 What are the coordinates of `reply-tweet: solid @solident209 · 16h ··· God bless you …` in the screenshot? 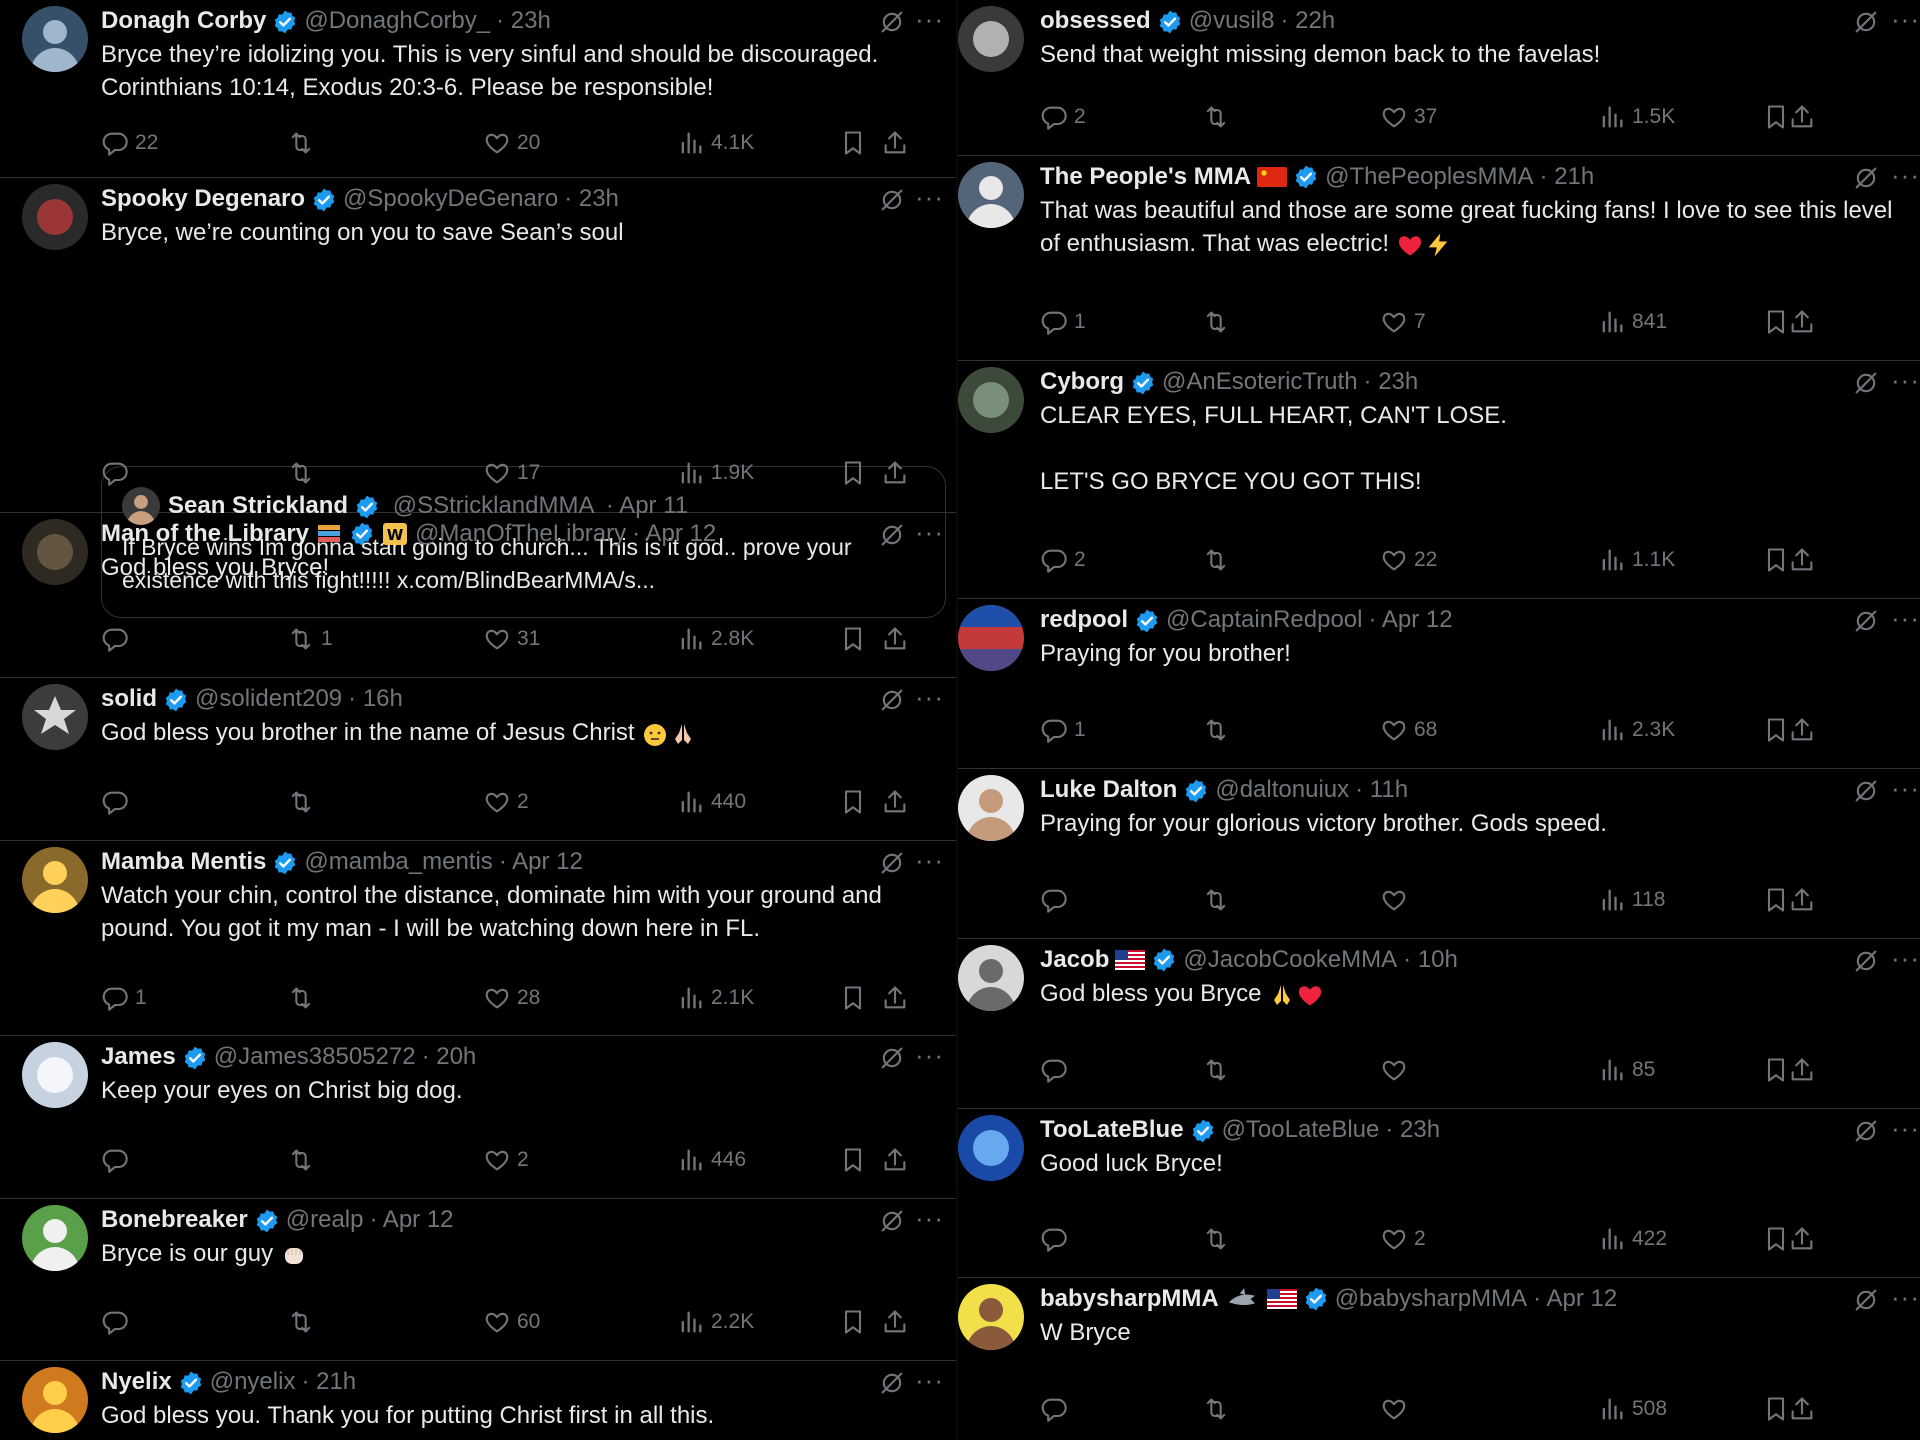 It's located at (479, 759).